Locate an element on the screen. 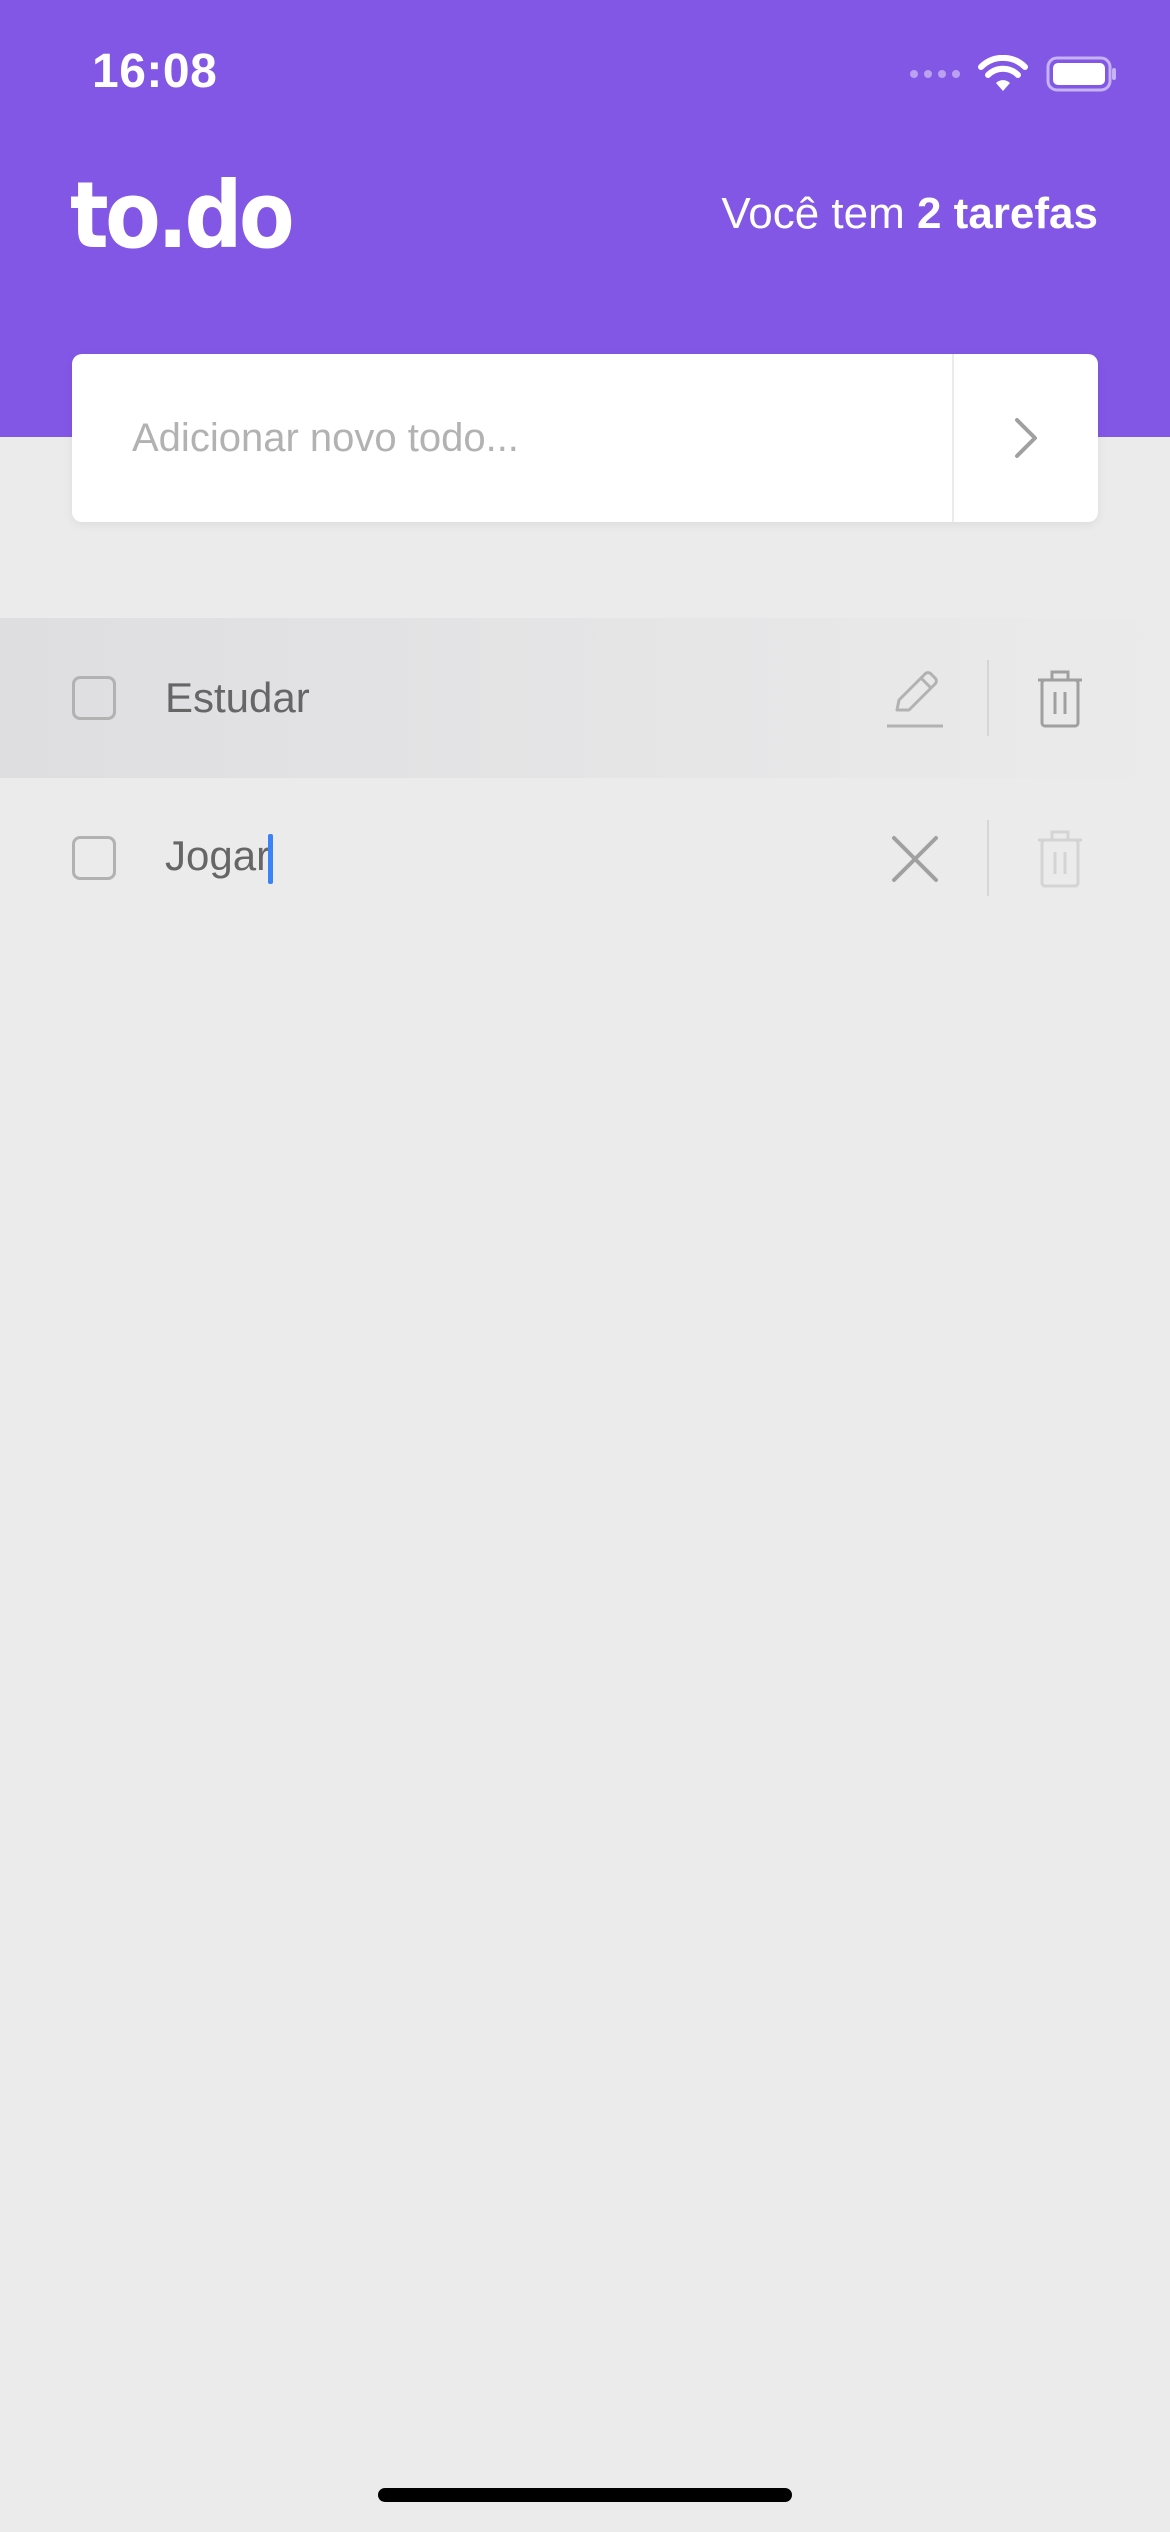 Image resolution: width=1170 pixels, height=2532 pixels. status-bar-time: 16:08 is located at coordinates (155, 71).